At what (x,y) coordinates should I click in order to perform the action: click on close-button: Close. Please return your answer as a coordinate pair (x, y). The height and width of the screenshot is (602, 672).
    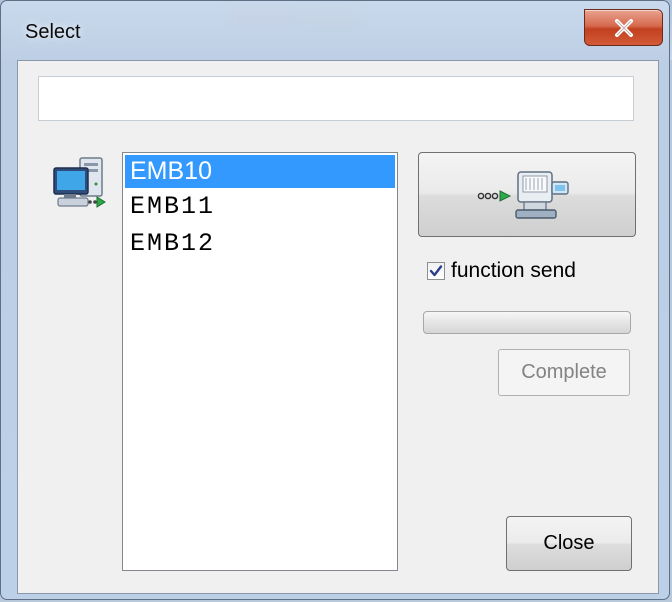
    Looking at the image, I should click on (569, 543).